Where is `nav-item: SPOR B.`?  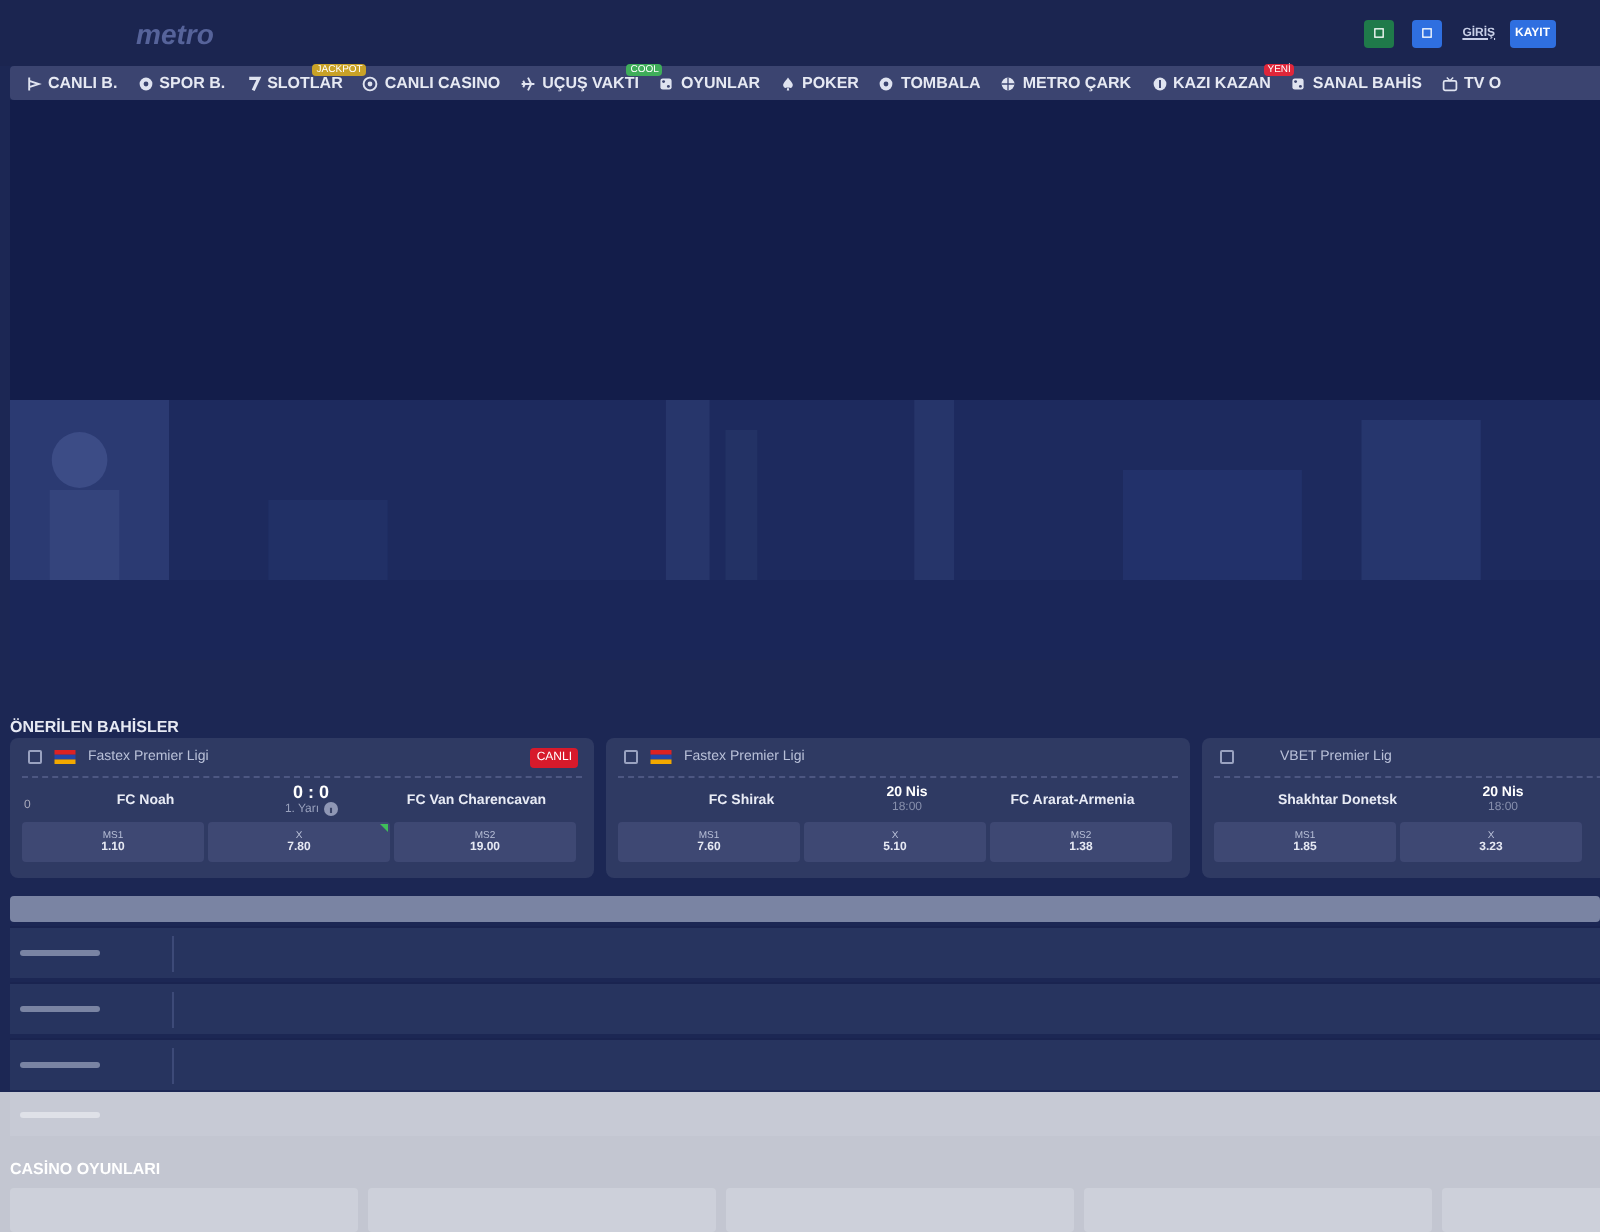
nav-item: SPOR B. is located at coordinates (181, 83).